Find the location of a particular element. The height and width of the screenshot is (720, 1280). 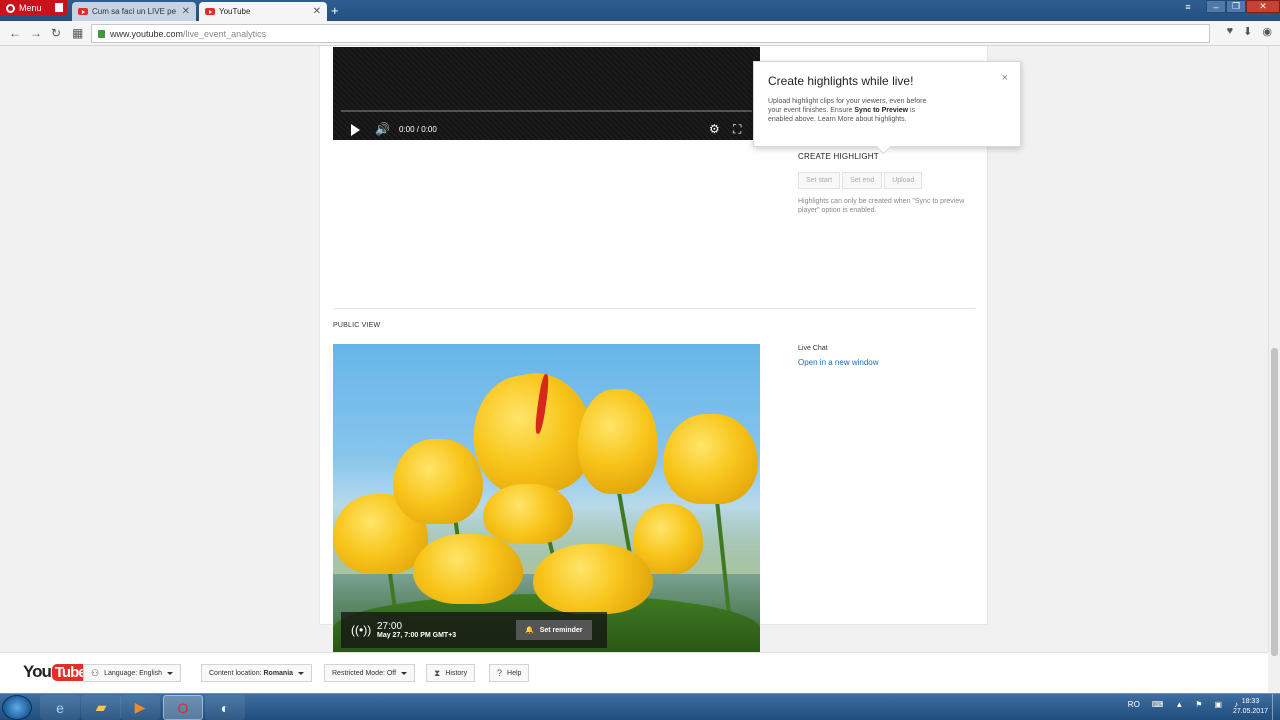

file-explorer-icon: ▰ is located at coordinates (101, 707).